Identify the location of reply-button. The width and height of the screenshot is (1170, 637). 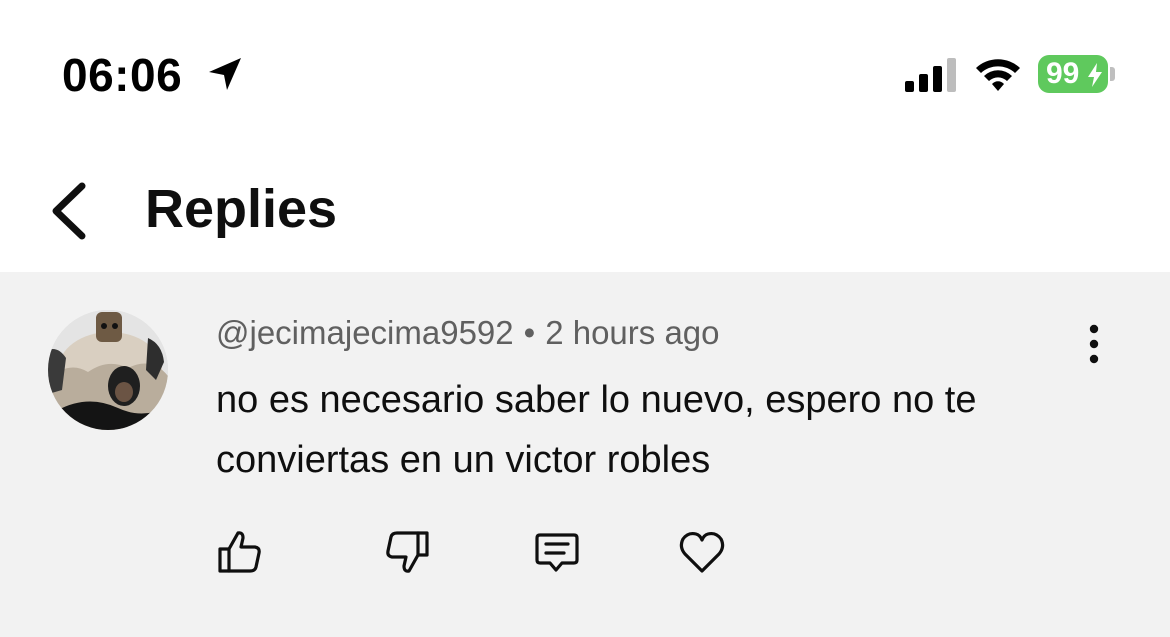
(557, 552).